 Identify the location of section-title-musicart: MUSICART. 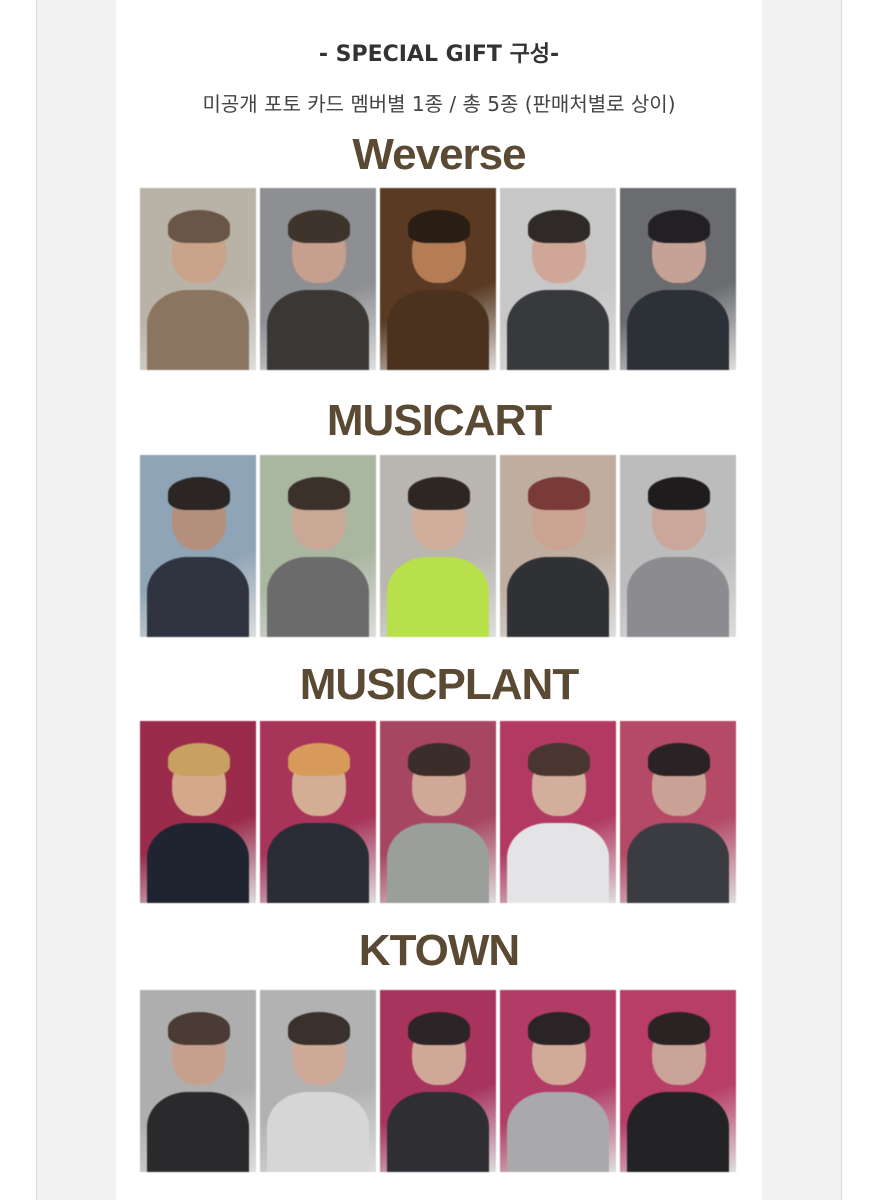
(439, 420).